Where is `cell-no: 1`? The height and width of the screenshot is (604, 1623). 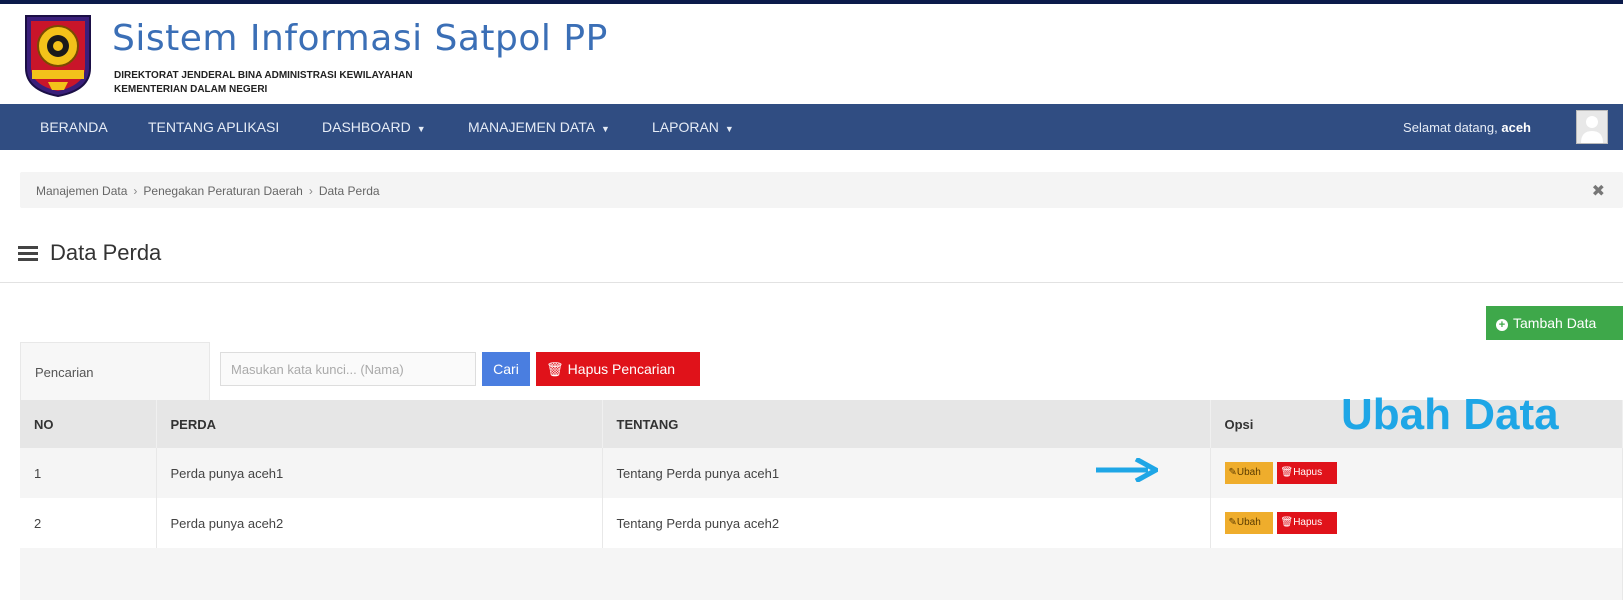 cell-no: 1 is located at coordinates (88, 473).